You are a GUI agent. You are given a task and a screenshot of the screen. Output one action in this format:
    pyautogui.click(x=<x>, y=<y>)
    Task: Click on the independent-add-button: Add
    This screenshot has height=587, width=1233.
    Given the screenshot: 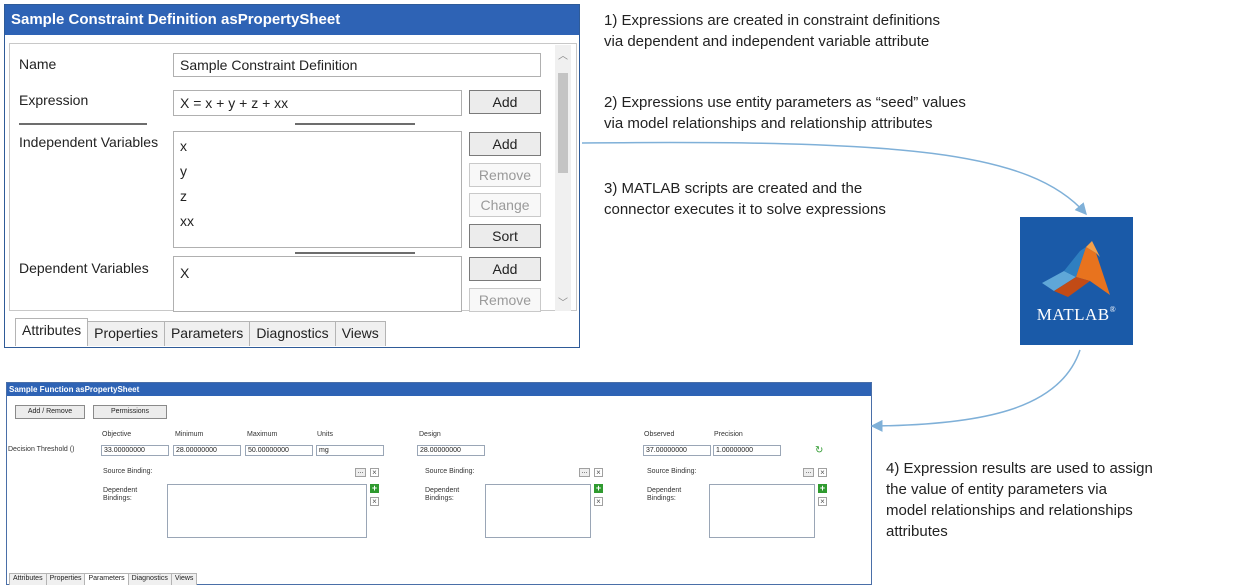 What is the action you would take?
    pyautogui.click(x=505, y=144)
    